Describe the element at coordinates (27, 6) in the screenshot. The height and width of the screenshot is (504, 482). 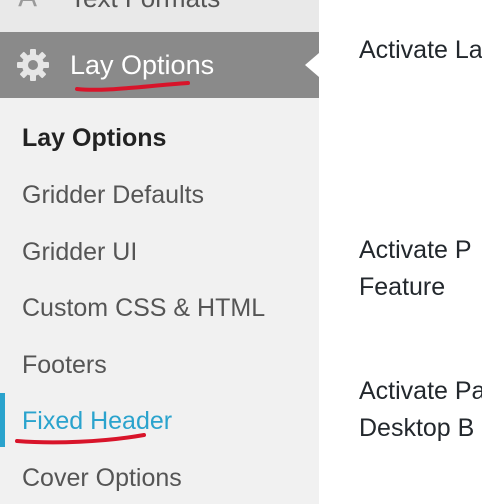
I see `text-formats-icon: A` at that location.